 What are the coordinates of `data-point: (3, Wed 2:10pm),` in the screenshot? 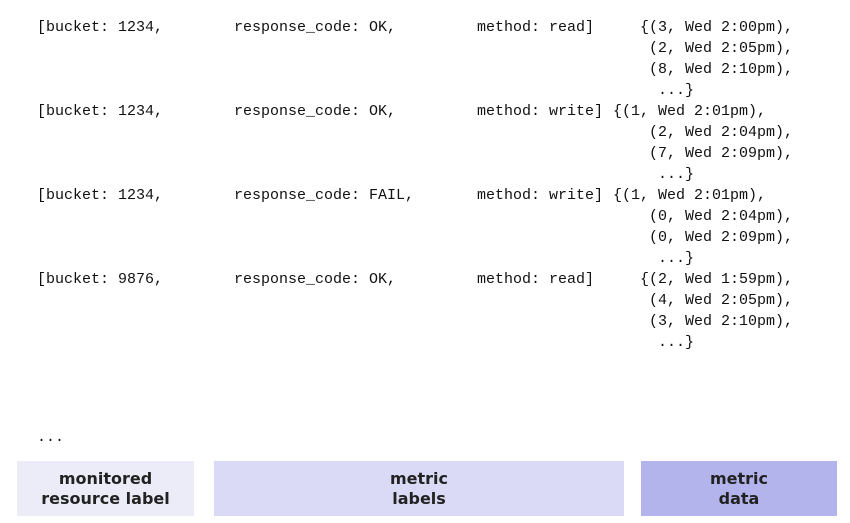 It's located at (721, 321).